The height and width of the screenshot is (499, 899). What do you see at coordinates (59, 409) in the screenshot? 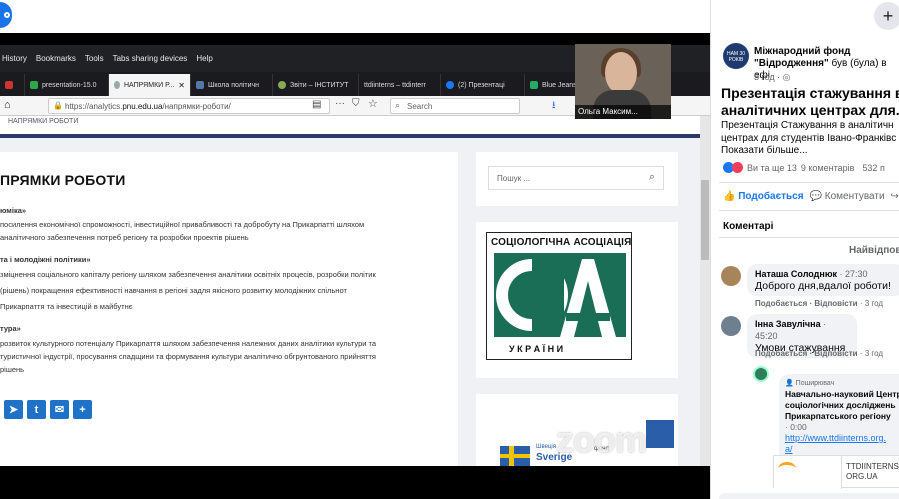
I see `email-share-icon: ✉` at bounding box center [59, 409].